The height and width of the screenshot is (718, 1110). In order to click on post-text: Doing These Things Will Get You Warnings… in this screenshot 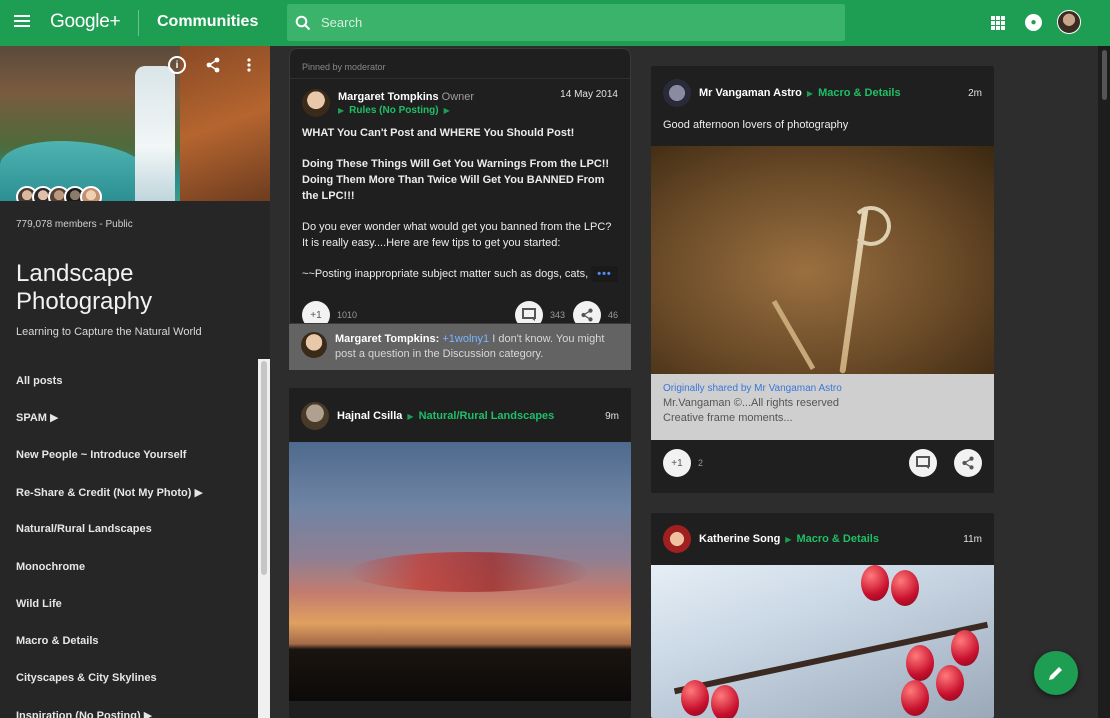, I will do `click(456, 180)`.